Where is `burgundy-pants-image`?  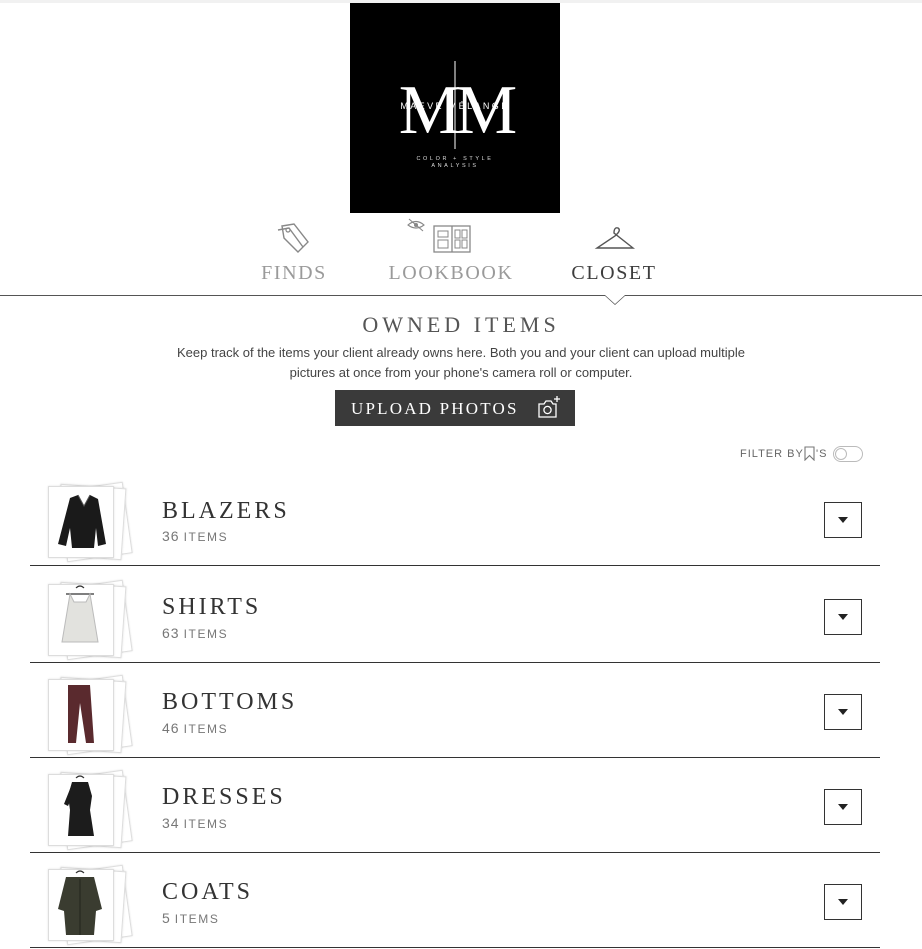
burgundy-pants-image is located at coordinates (81, 714).